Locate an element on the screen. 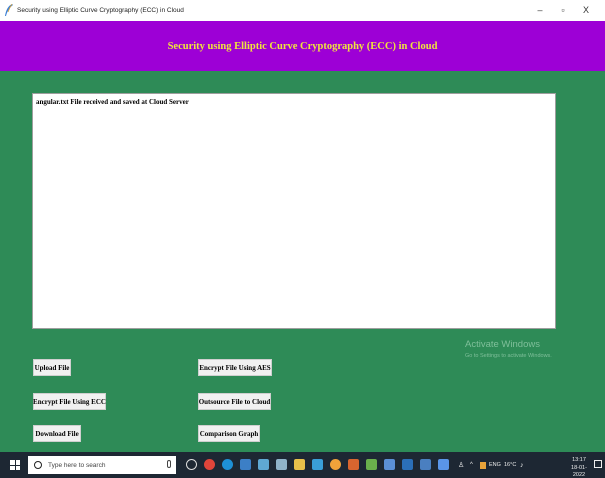  volume-icon: ♪ is located at coordinates (522, 465).